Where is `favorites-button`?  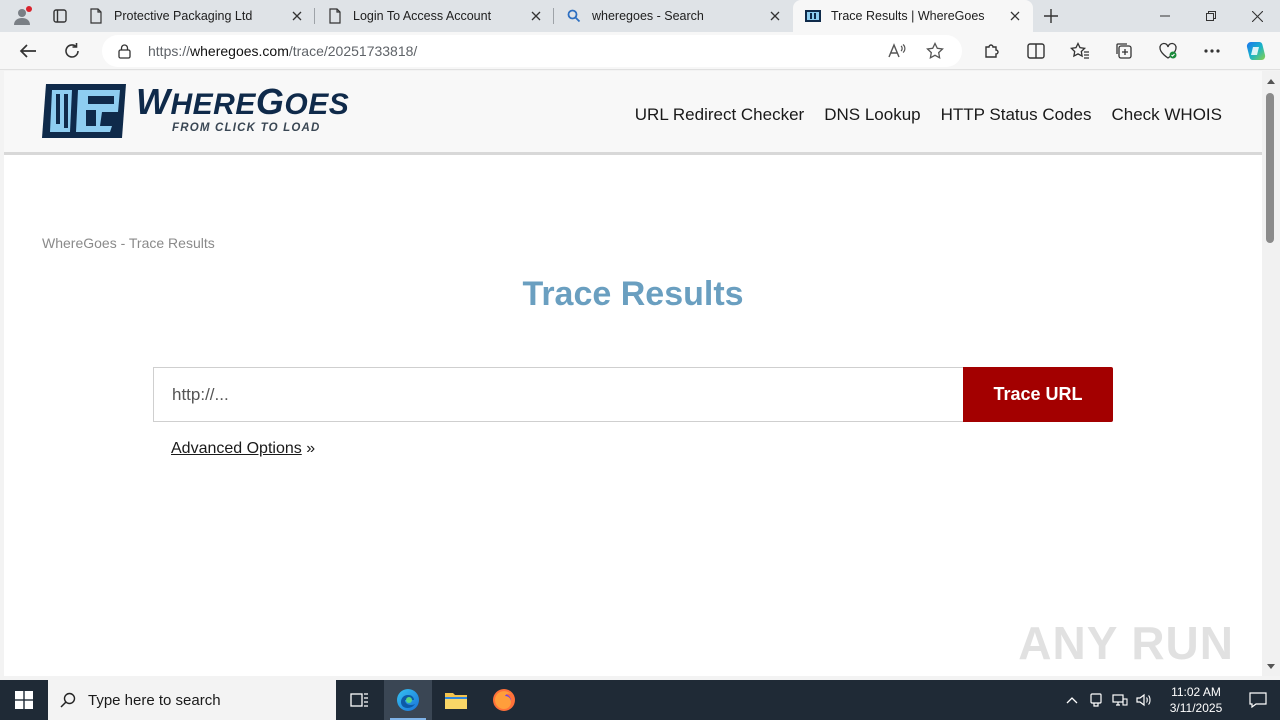
favorites-button is located at coordinates (1080, 51).